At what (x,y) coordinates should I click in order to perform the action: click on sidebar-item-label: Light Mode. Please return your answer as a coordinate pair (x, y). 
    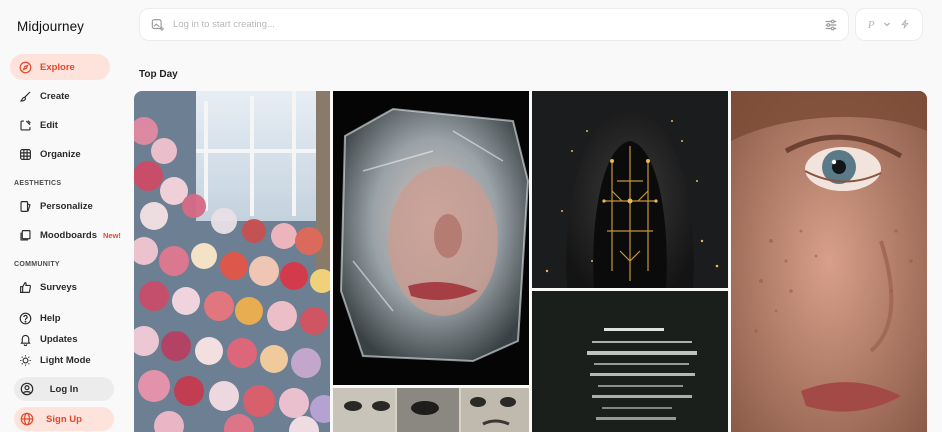
    Looking at the image, I should click on (65, 360).